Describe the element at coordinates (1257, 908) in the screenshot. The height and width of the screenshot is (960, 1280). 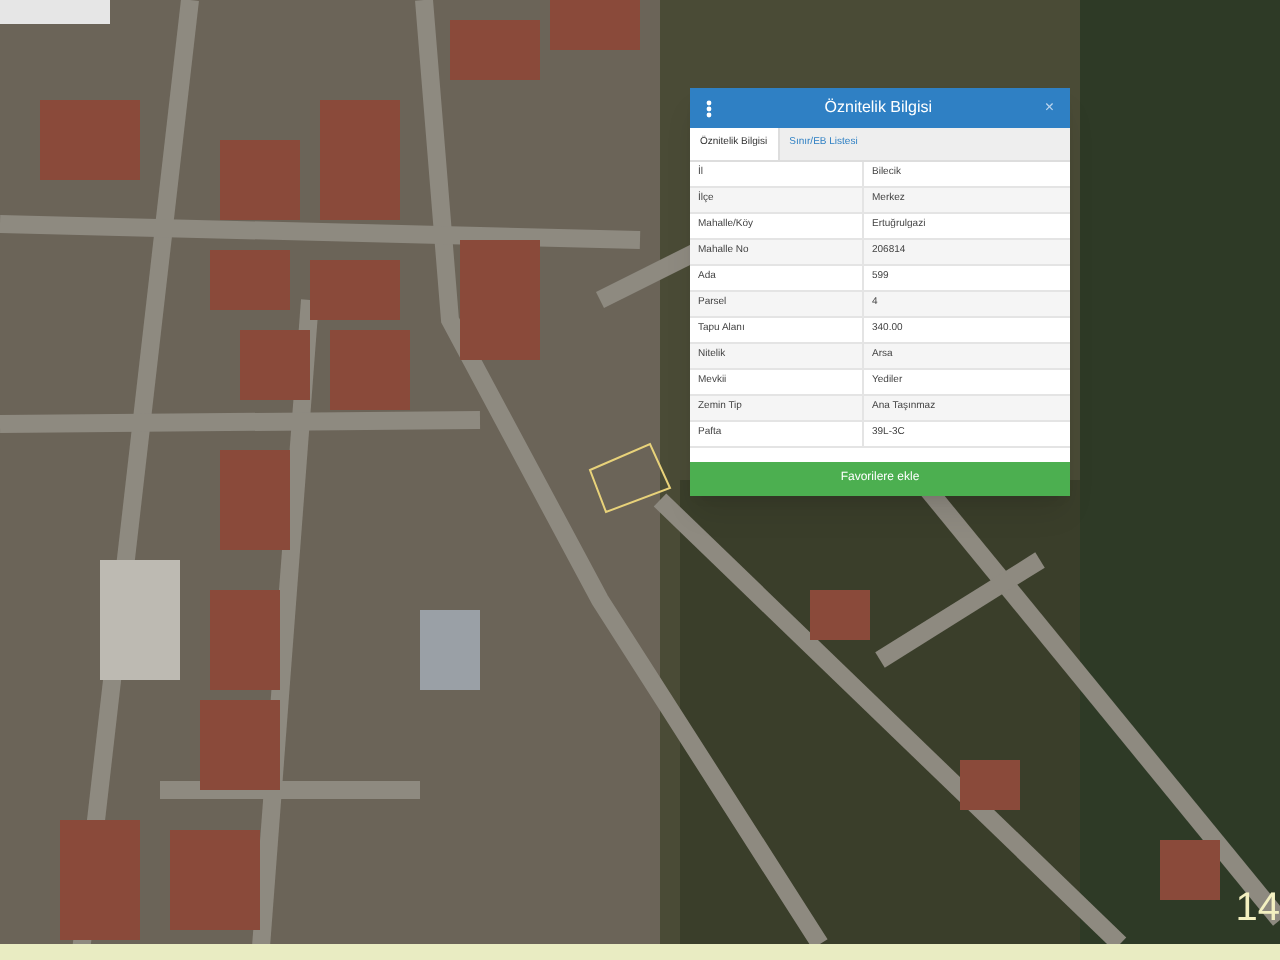
I see `zoom-level: 14` at that location.